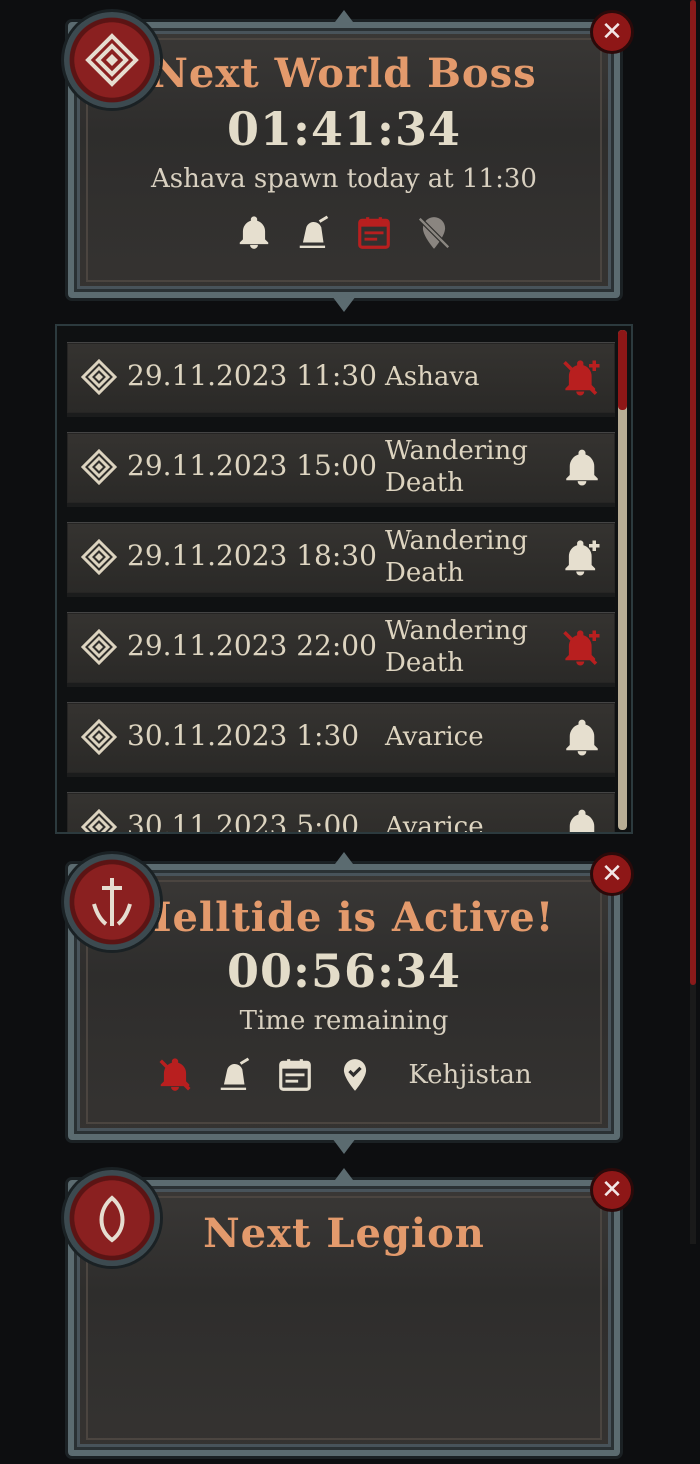 This screenshot has height=1464, width=700. I want to click on world-boss-emblem-icon, so click(112, 60).